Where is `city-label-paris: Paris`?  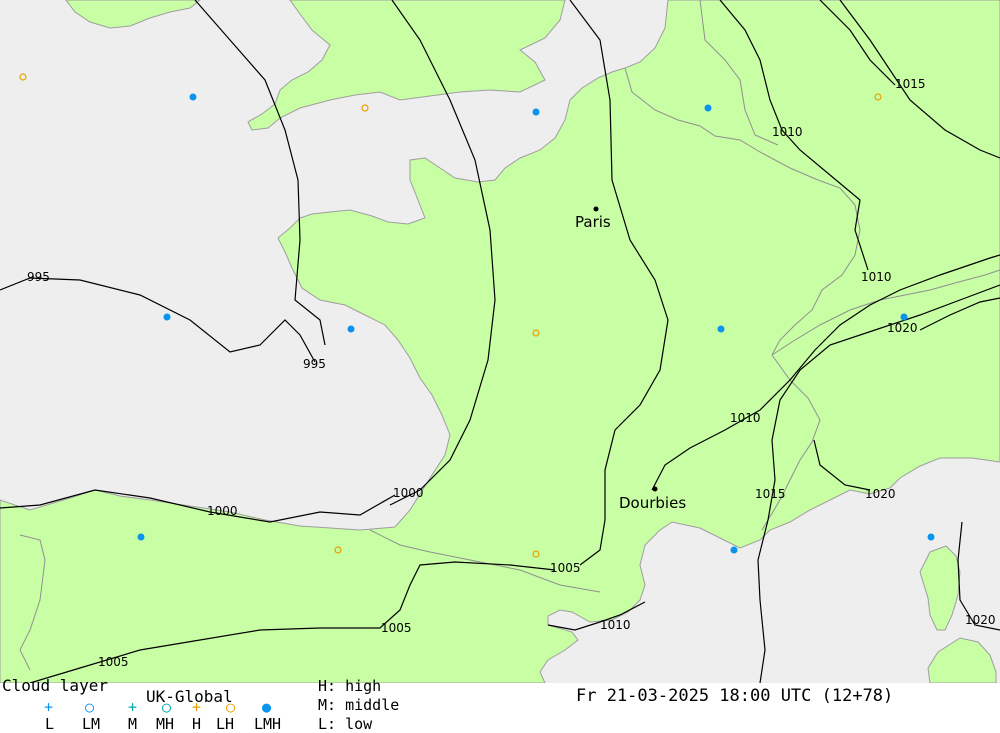 city-label-paris: Paris is located at coordinates (593, 222).